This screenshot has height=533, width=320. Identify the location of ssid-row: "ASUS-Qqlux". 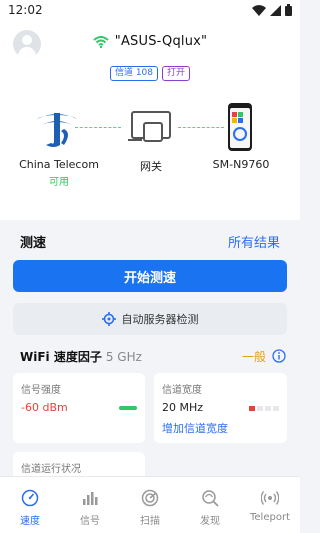
(150, 41).